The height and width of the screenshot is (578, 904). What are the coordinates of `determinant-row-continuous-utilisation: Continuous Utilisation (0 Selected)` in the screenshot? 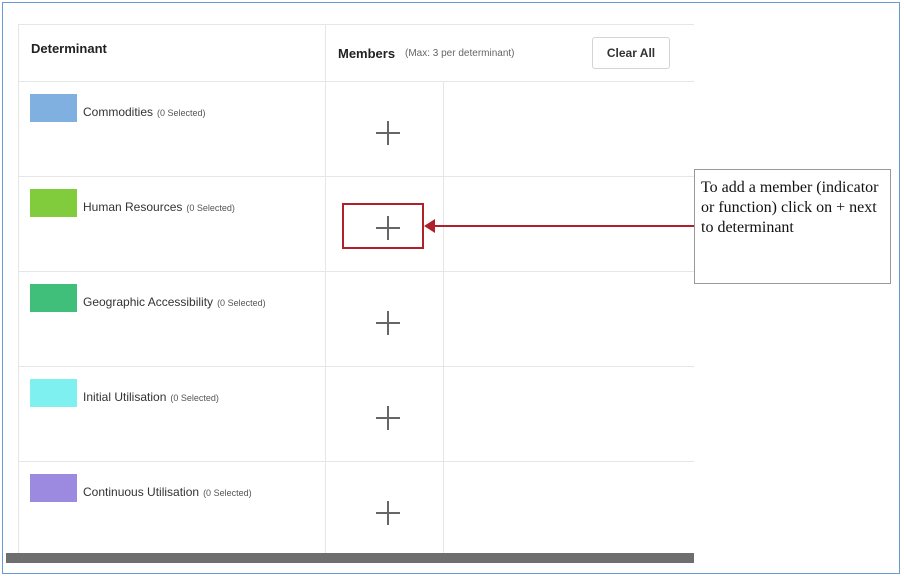 It's located at (356, 508).